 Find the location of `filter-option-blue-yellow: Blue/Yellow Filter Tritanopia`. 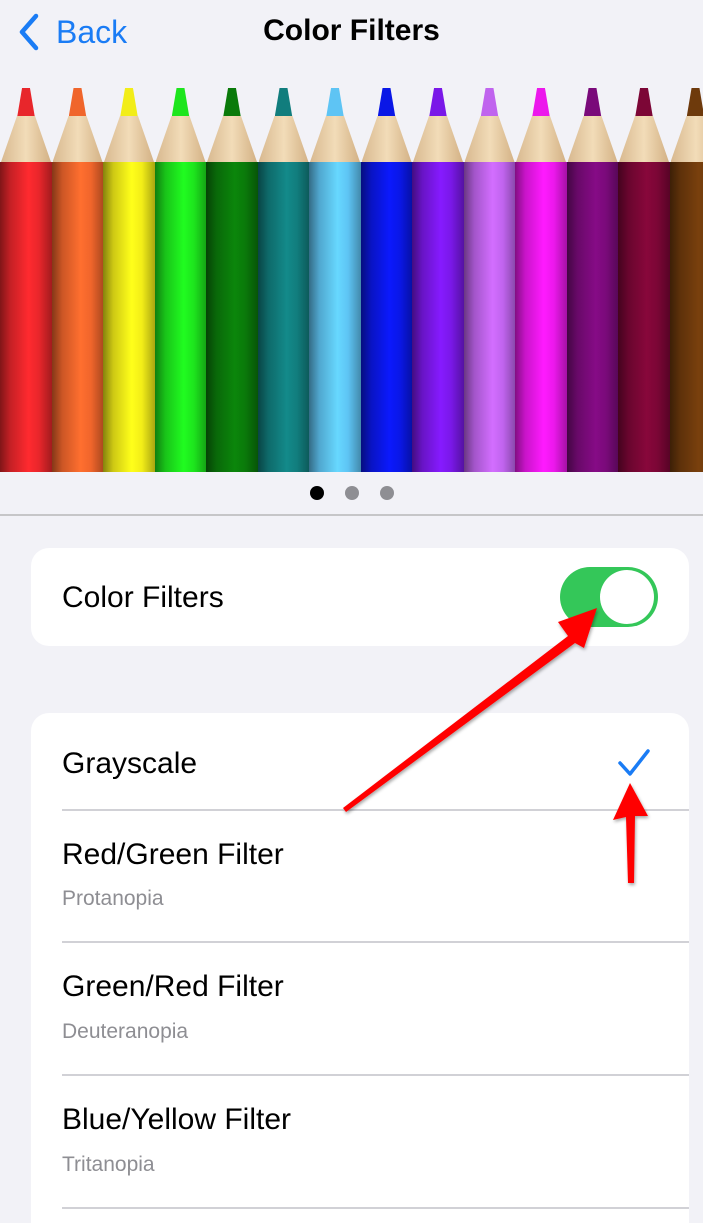

filter-option-blue-yellow: Blue/Yellow Filter Tritanopia is located at coordinates (375, 1141).